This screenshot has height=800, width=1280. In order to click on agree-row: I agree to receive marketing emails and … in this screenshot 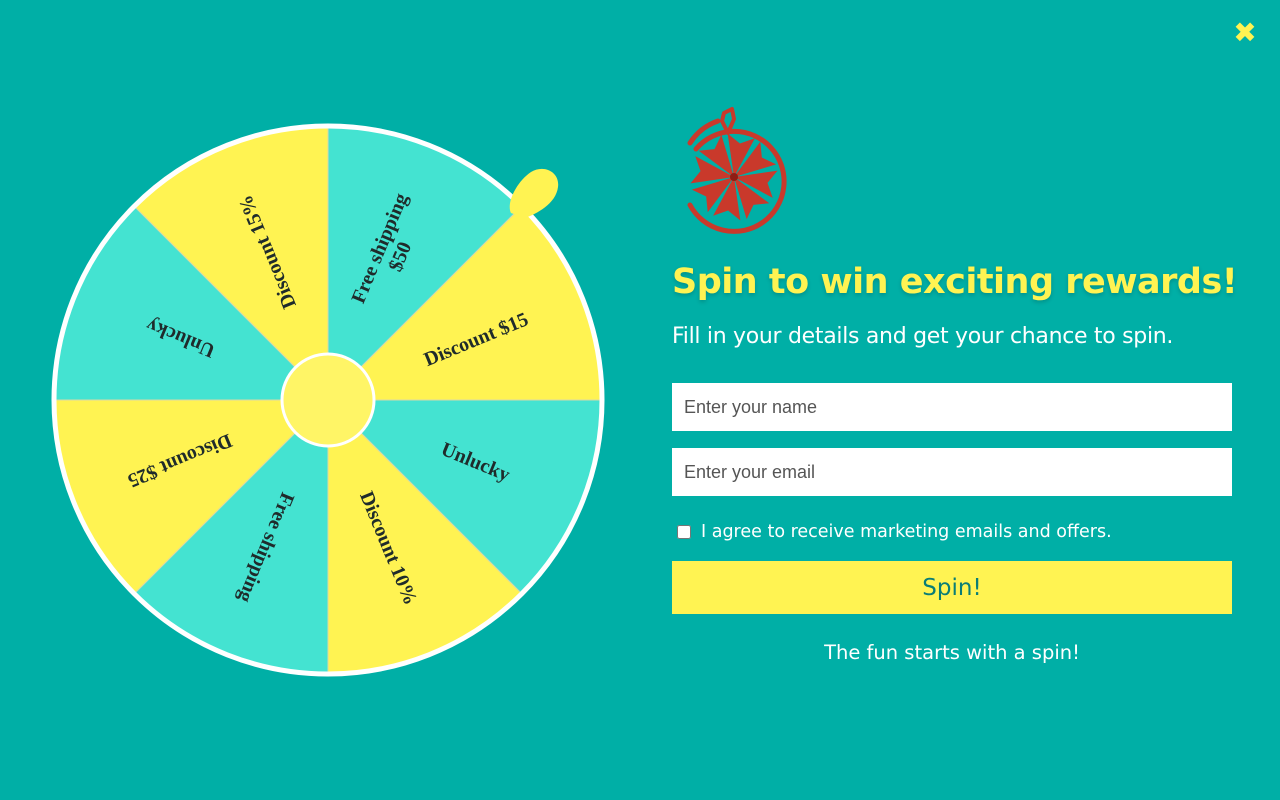, I will do `click(952, 532)`.